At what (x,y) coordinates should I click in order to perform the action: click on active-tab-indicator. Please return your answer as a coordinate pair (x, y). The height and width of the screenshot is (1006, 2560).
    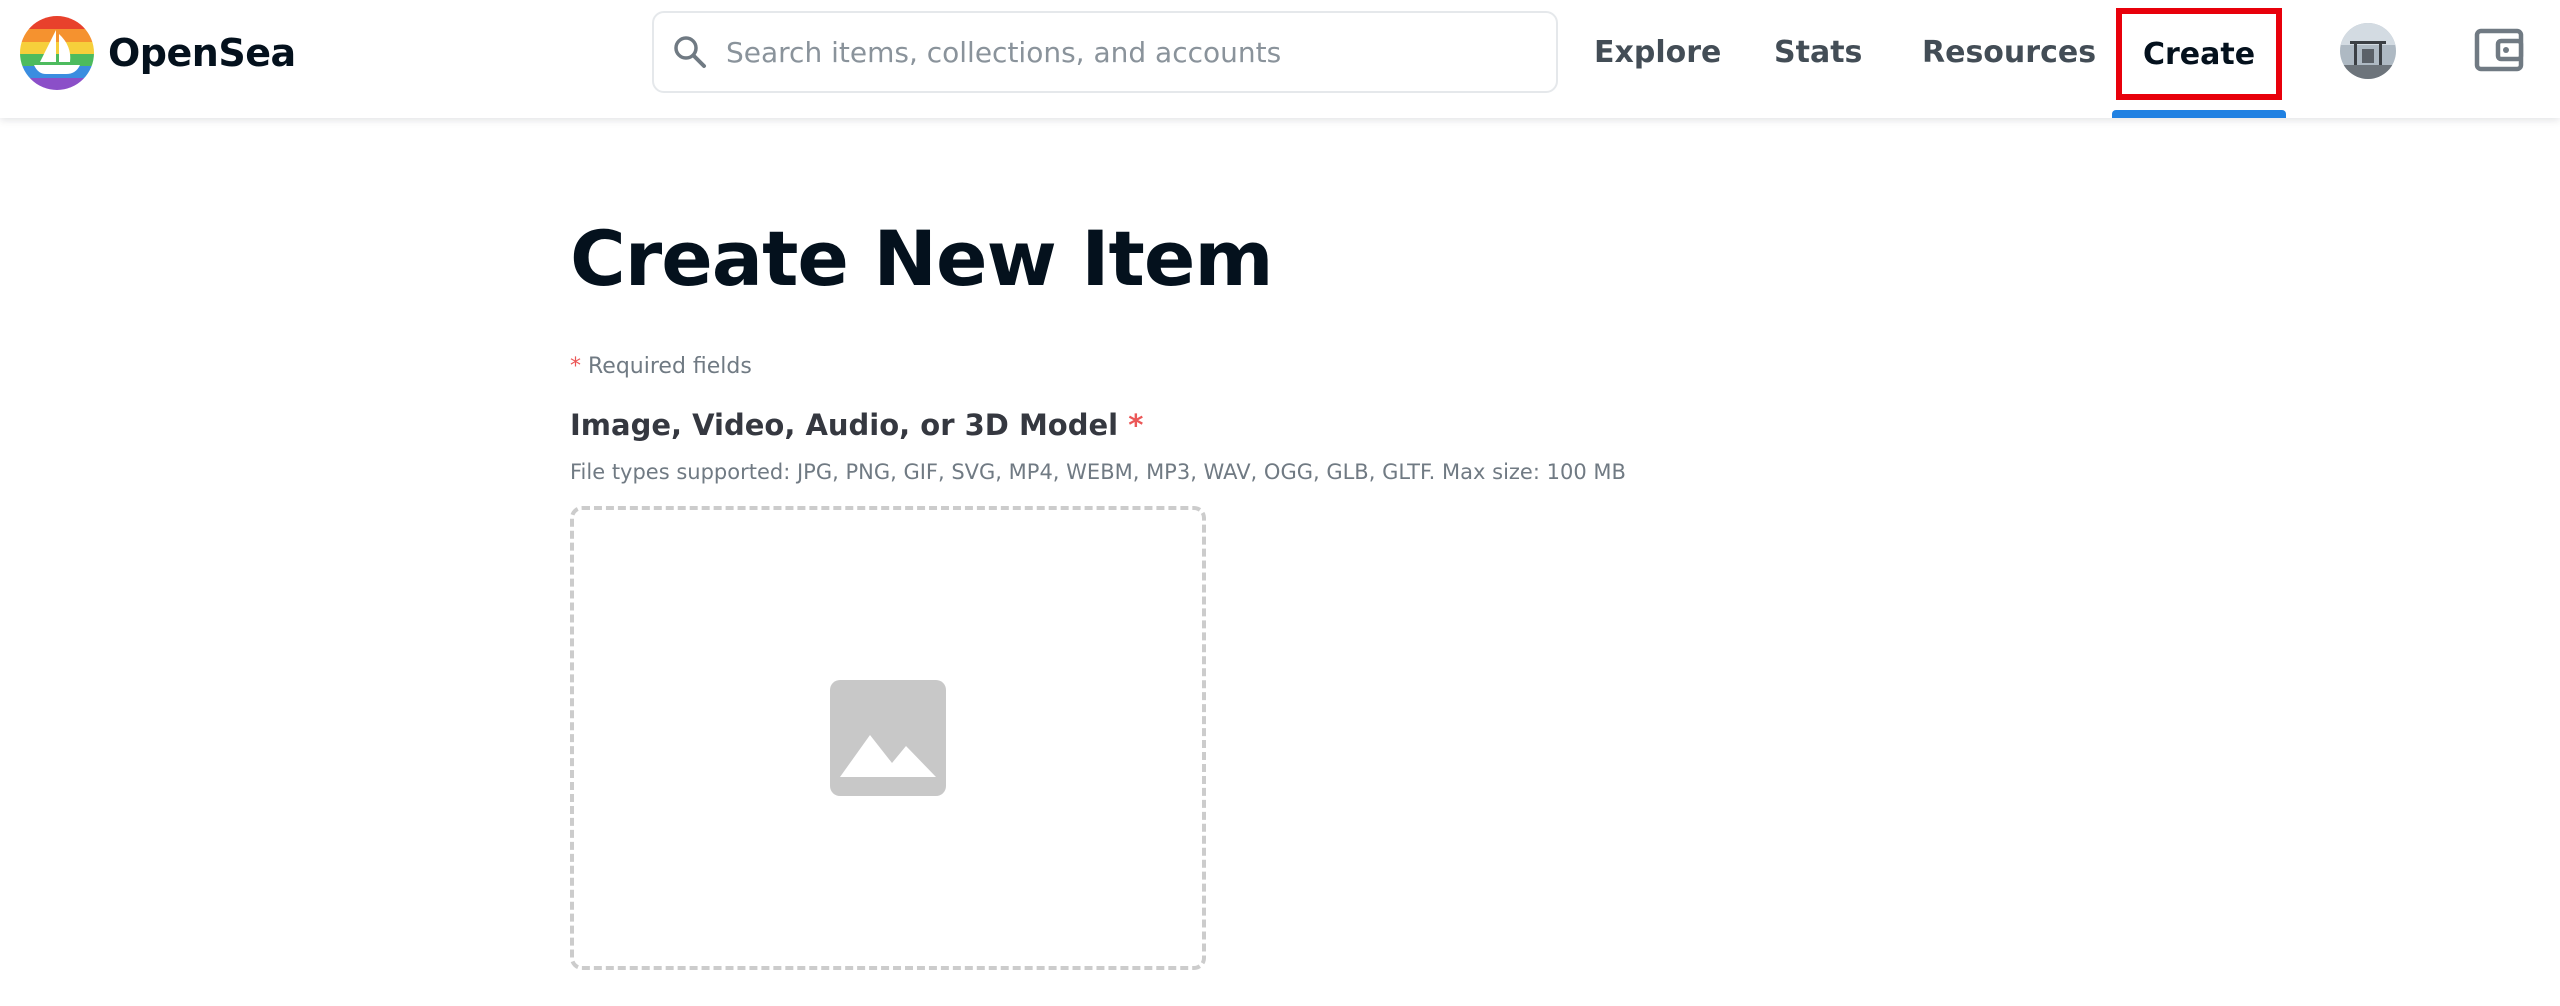
    Looking at the image, I should click on (2199, 114).